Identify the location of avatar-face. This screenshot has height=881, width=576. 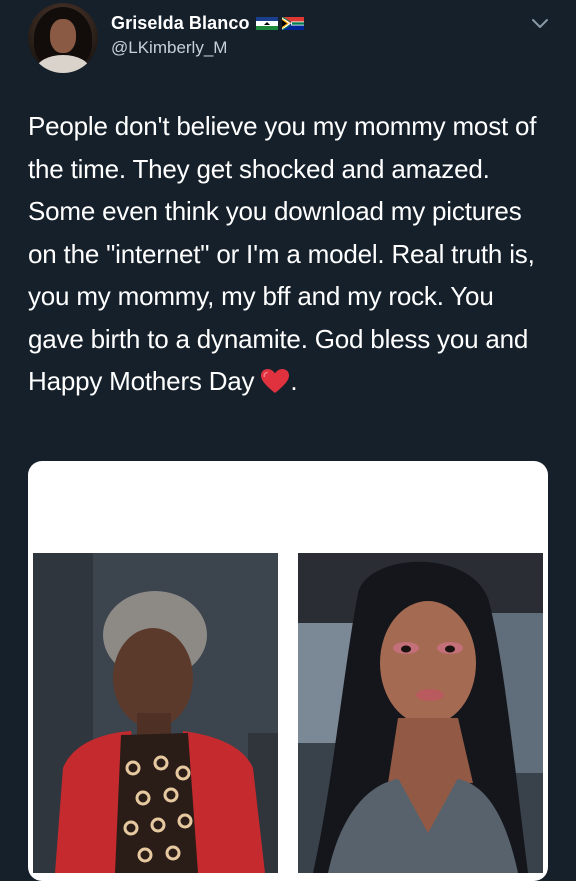
(63, 36).